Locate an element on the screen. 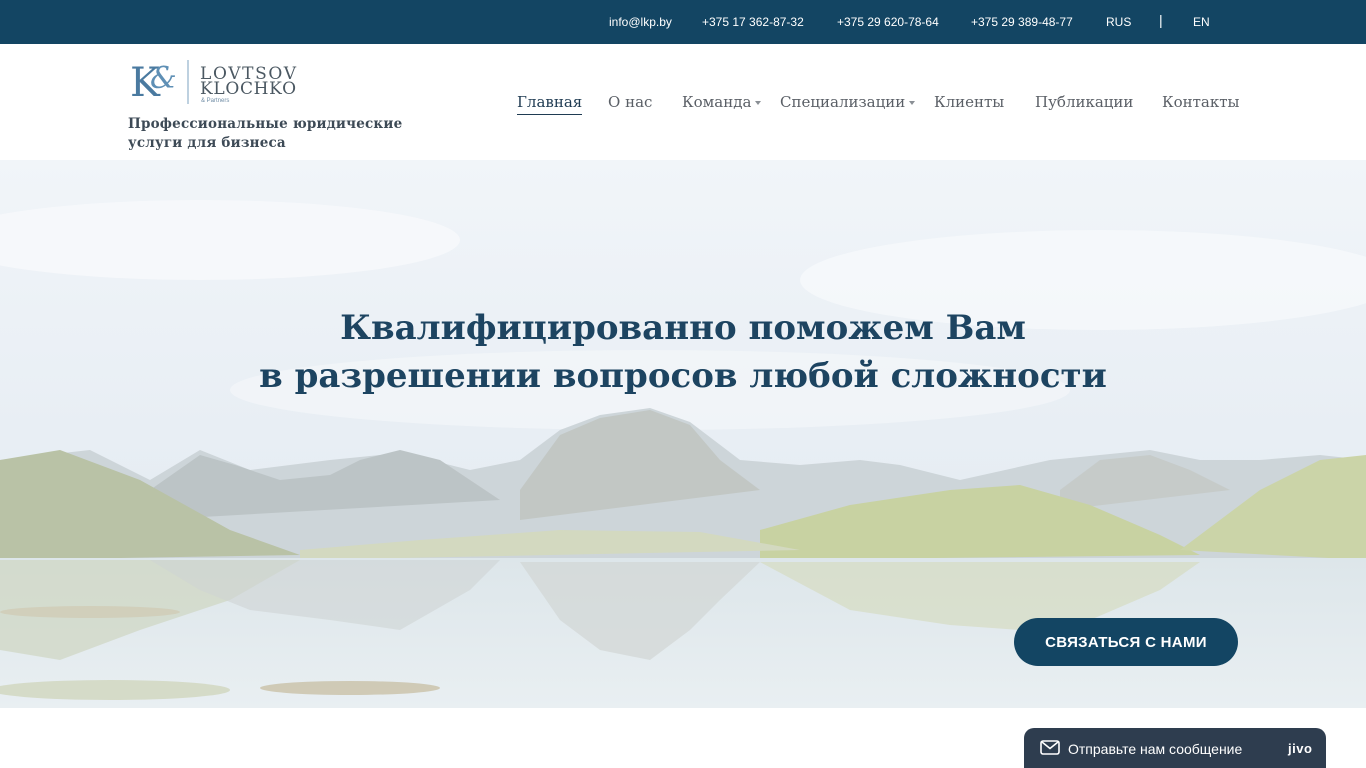 The width and height of the screenshot is (1366, 768). nav-item-home: Главная is located at coordinates (550, 104).